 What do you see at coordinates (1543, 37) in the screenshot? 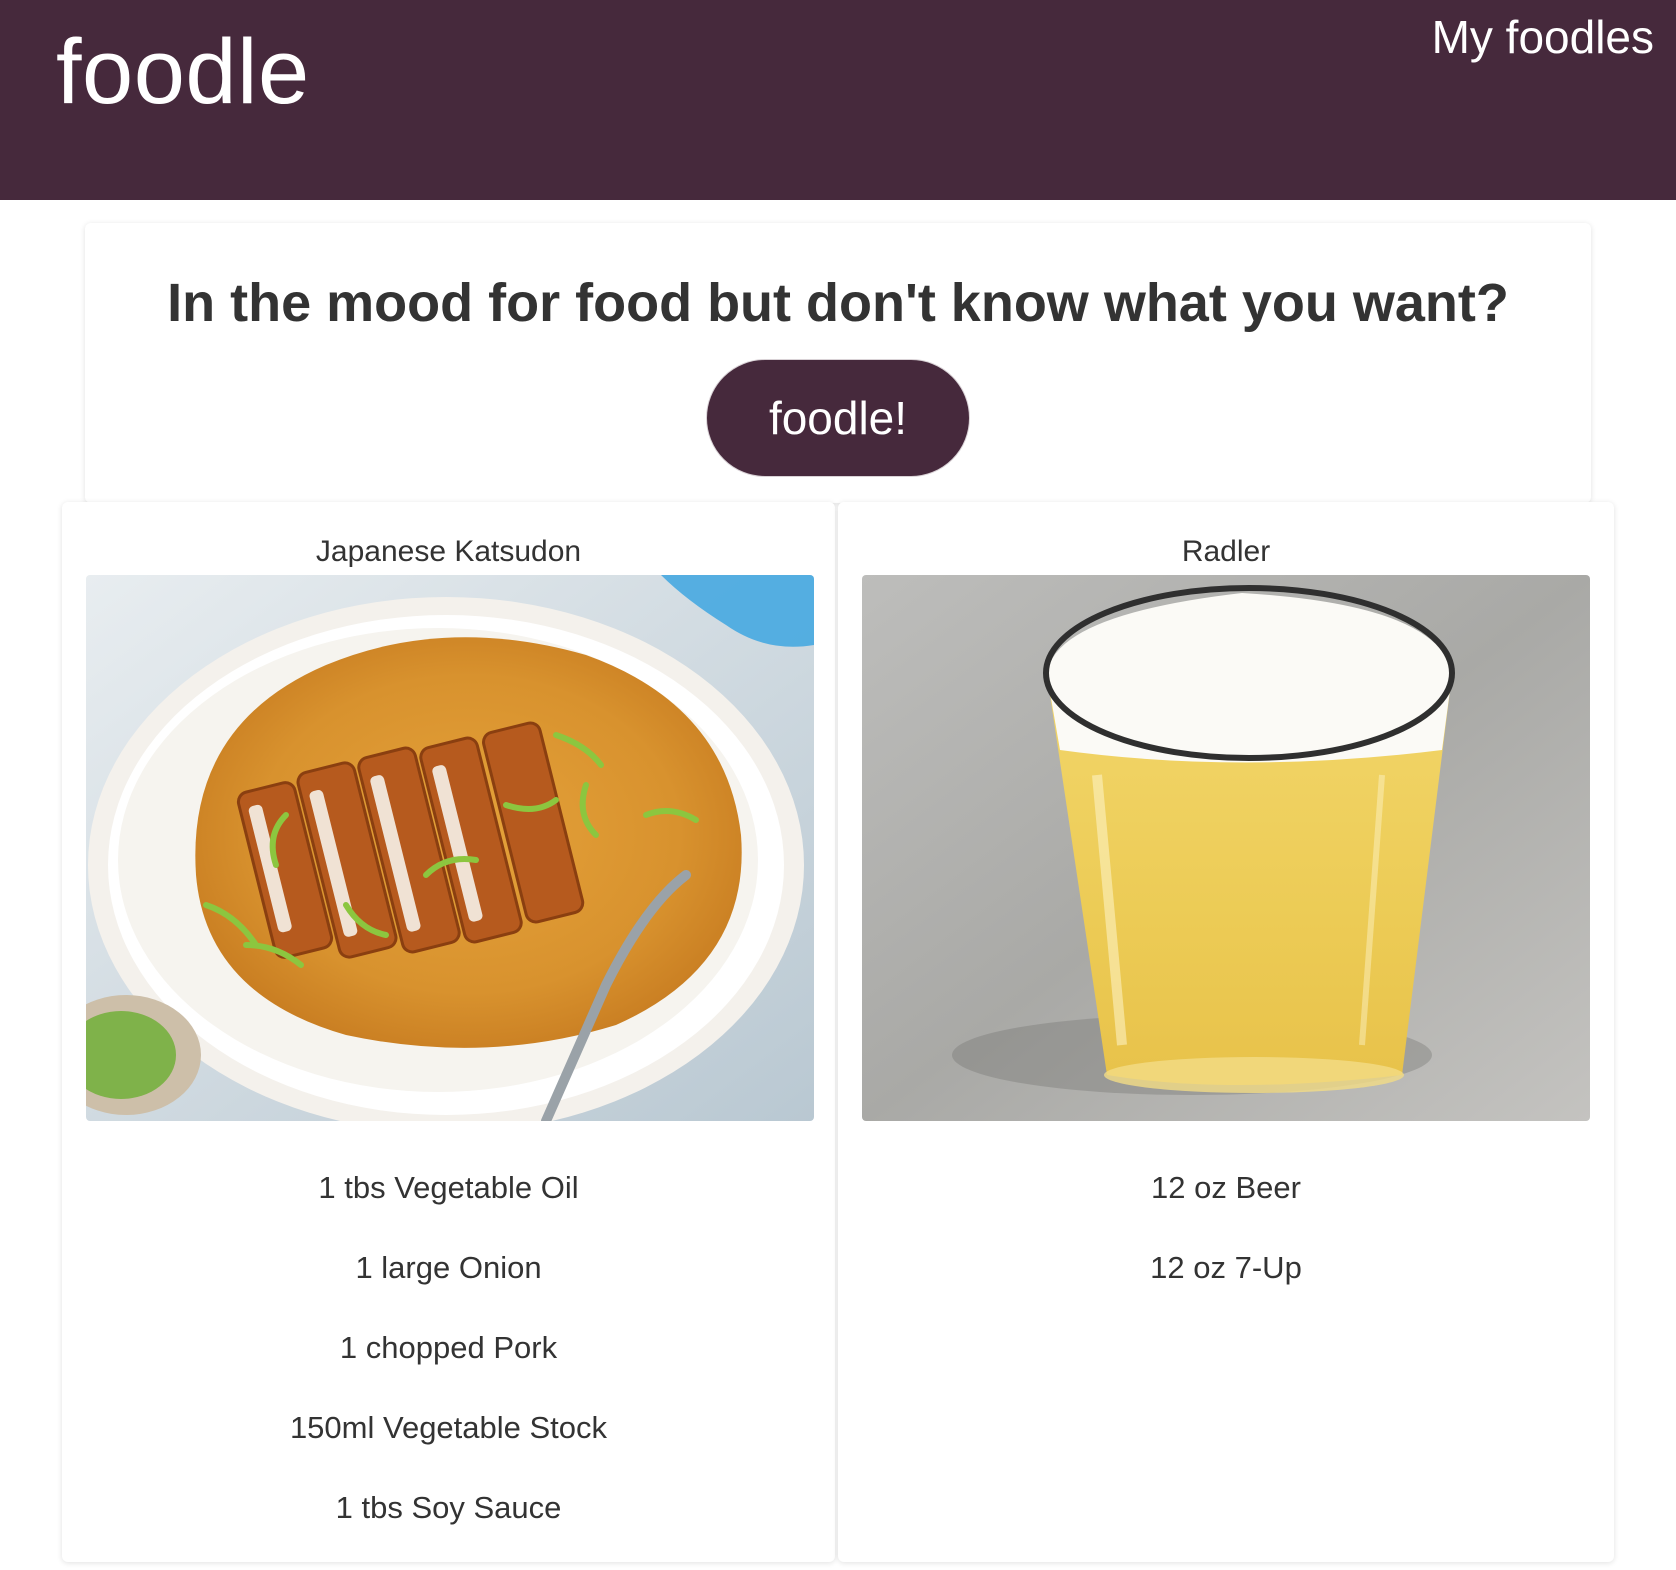
I see `my-foodles-link: My foodles` at bounding box center [1543, 37].